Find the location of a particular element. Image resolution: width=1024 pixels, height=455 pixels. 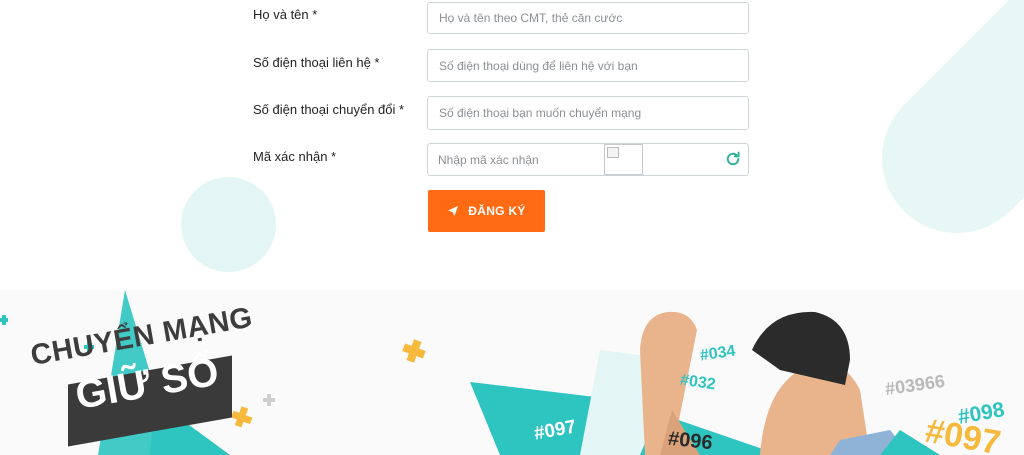

fullname-label: Họ và tên * is located at coordinates (285, 14).